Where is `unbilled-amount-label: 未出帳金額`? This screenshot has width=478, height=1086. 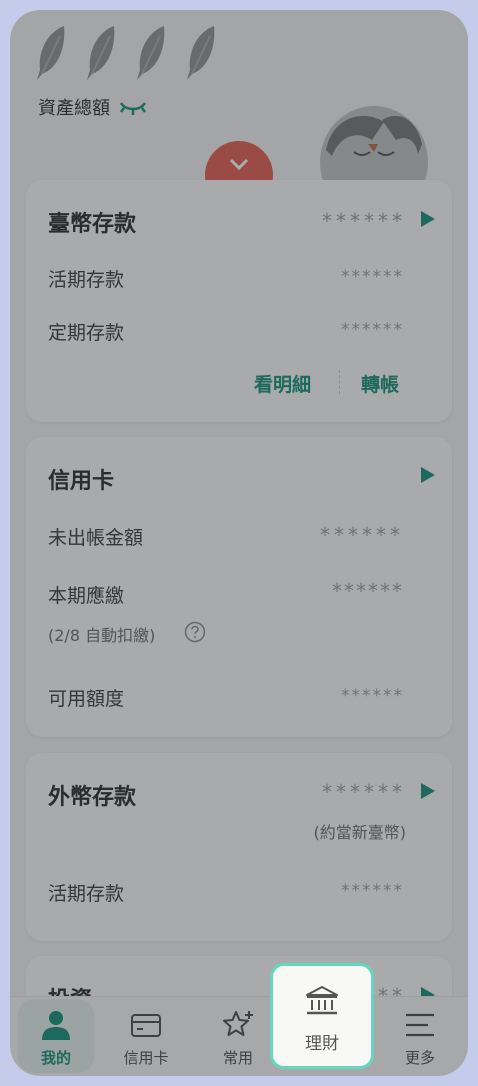
unbilled-amount-label: 未出帳金額 is located at coordinates (96, 538).